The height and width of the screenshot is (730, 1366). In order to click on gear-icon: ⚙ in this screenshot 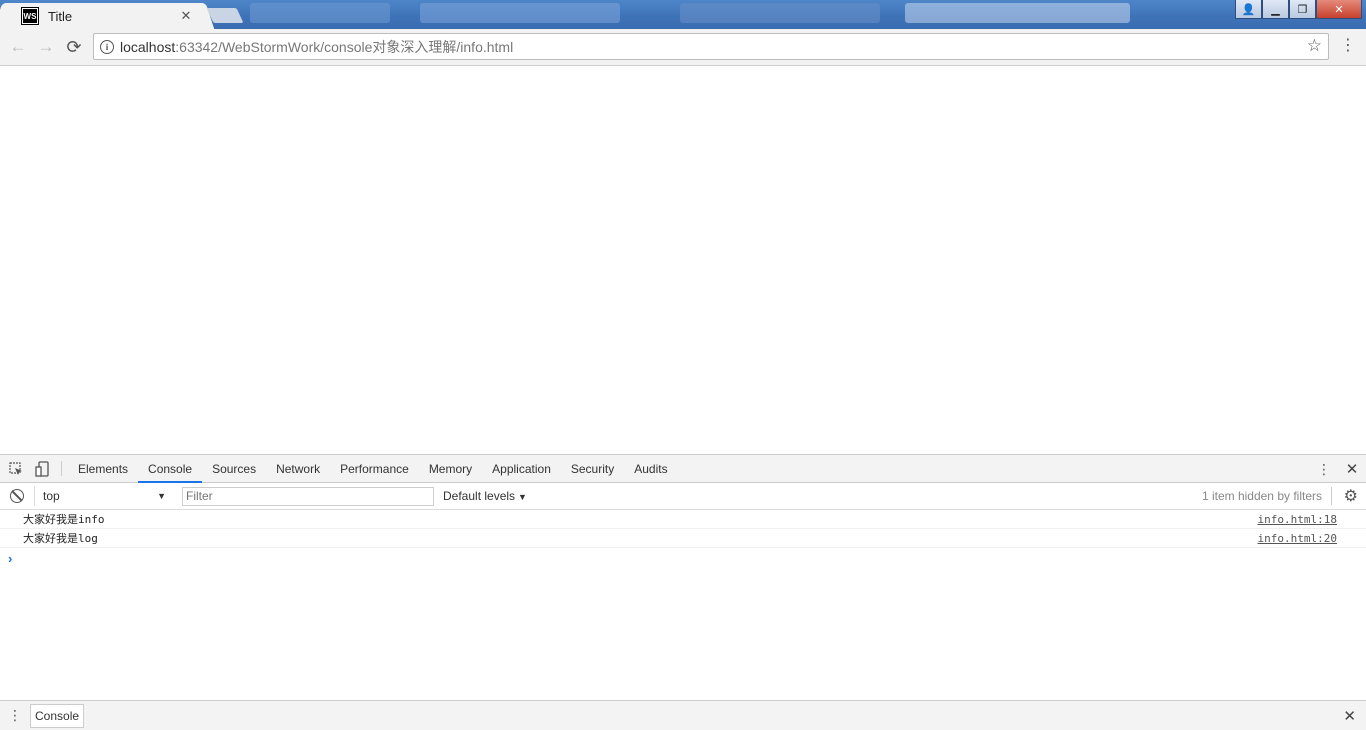, I will do `click(1351, 496)`.